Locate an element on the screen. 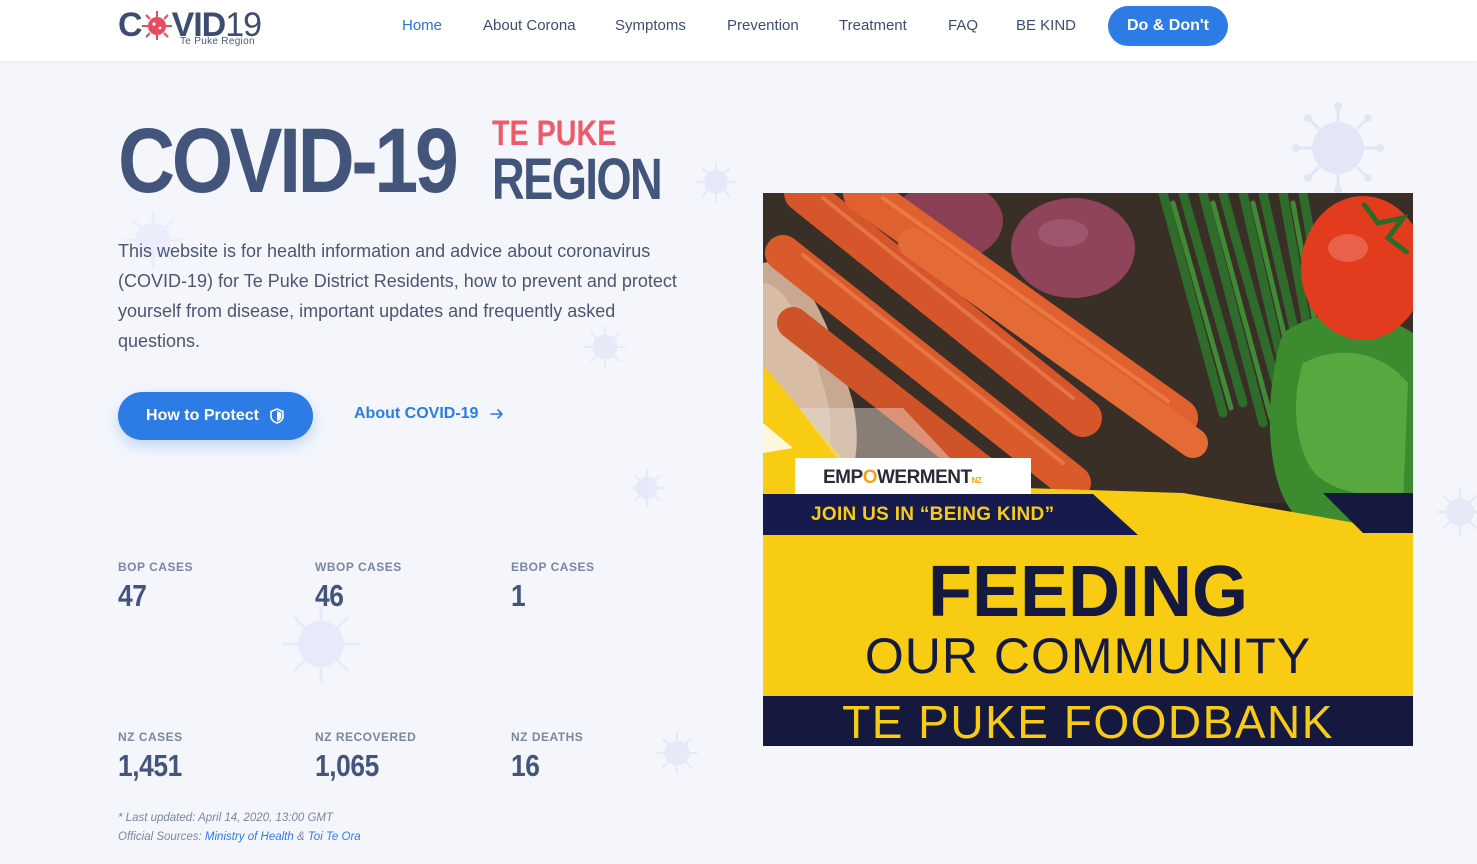  banner-subheadline: OUR COMMUNITY is located at coordinates (1088, 656).